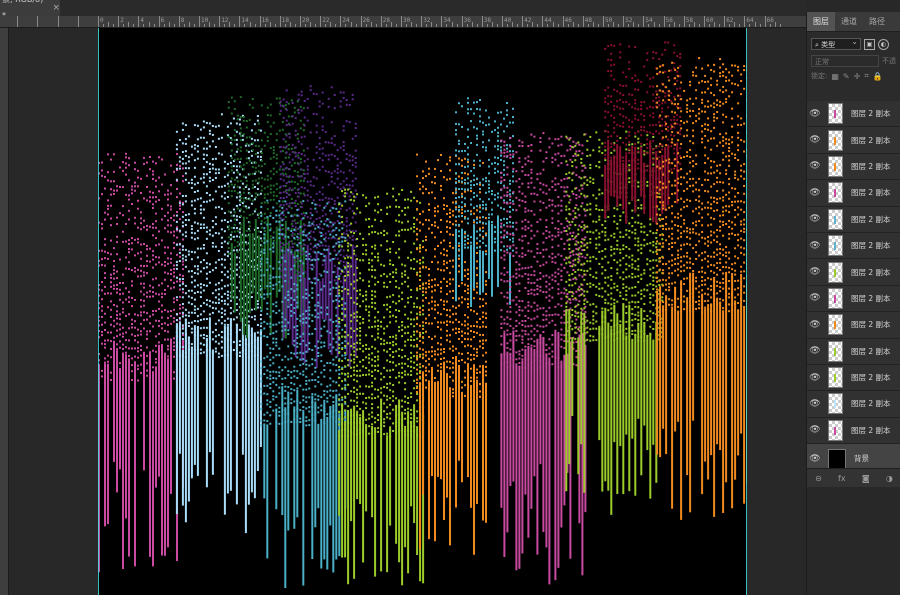  I want to click on document-tab: 景, RGB/8) * ×, so click(30, 10).